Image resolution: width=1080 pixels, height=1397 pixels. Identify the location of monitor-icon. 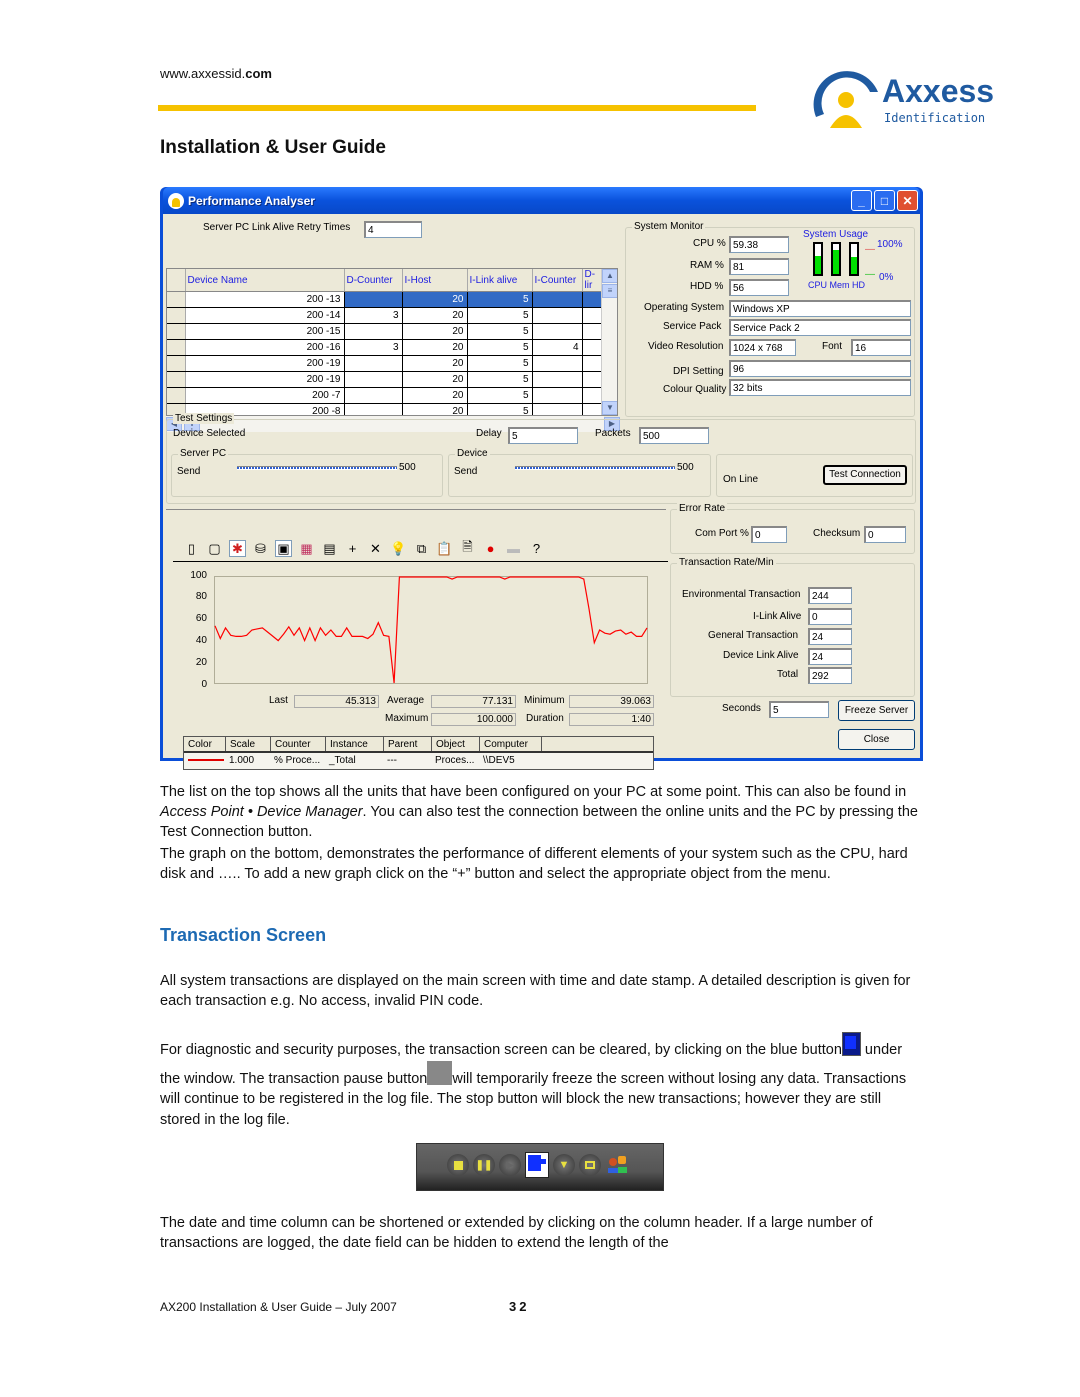
(590, 1165).